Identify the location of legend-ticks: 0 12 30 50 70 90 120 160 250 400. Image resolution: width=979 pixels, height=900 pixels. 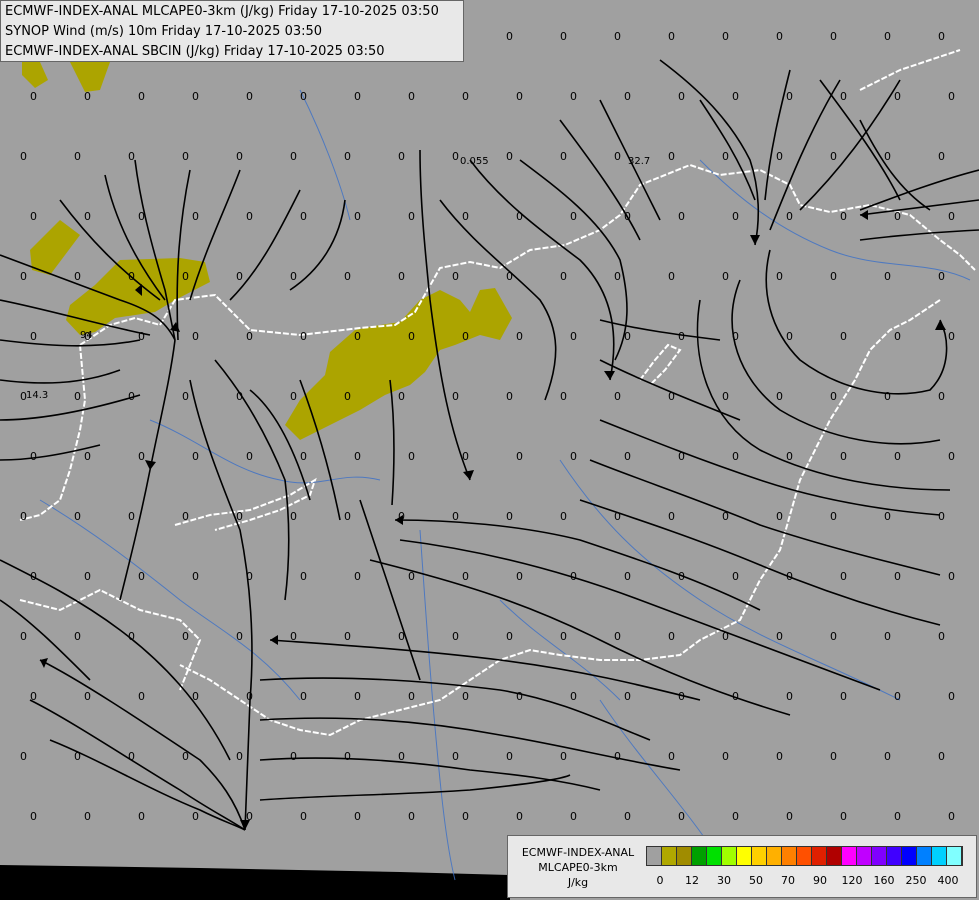
(811, 881).